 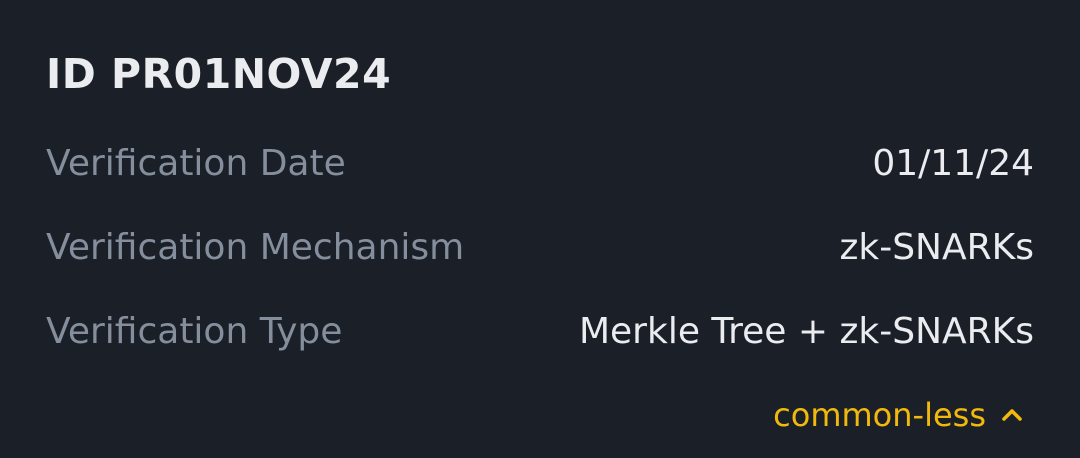 I want to click on row-label: Verification Mechanism, so click(x=255, y=247).